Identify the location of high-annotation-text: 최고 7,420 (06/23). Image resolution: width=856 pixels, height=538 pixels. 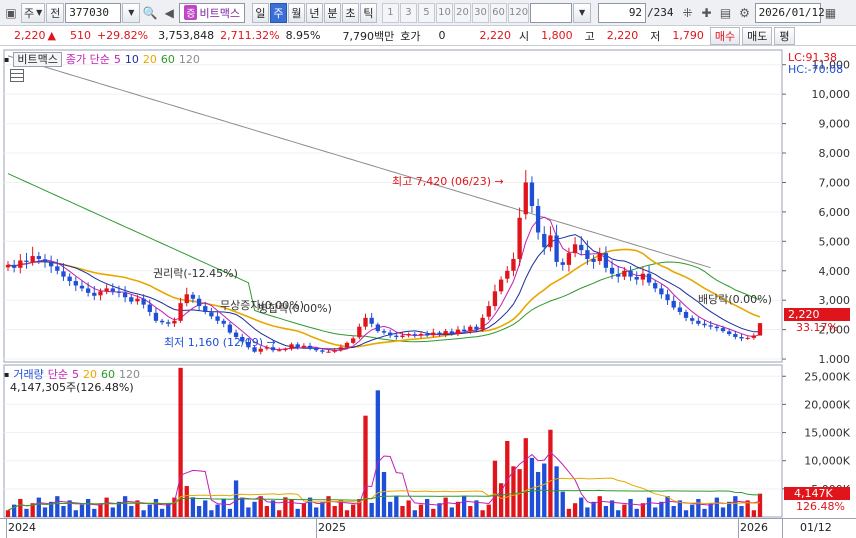
(442, 181).